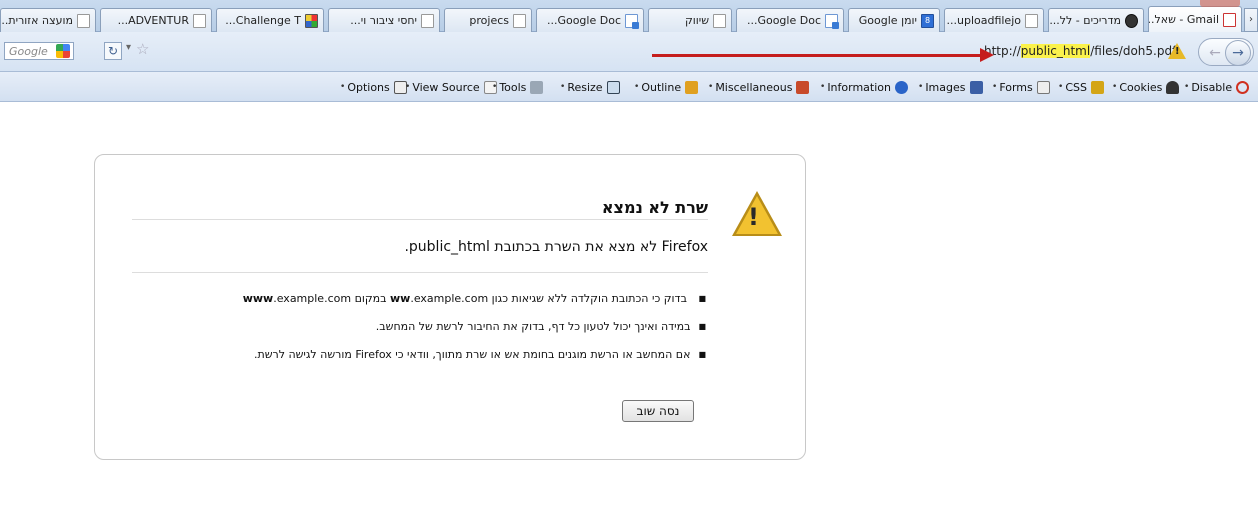 Image resolution: width=1258 pixels, height=530 pixels. What do you see at coordinates (821, 55) in the screenshot?
I see `annotation-arrow` at bounding box center [821, 55].